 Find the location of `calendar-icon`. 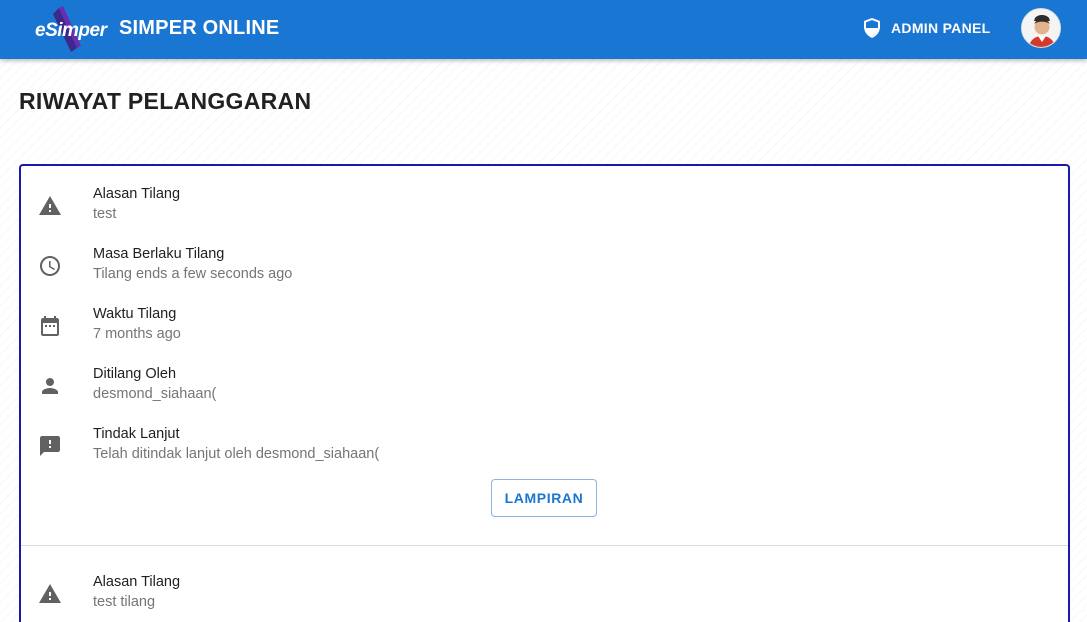

calendar-icon is located at coordinates (50, 326).